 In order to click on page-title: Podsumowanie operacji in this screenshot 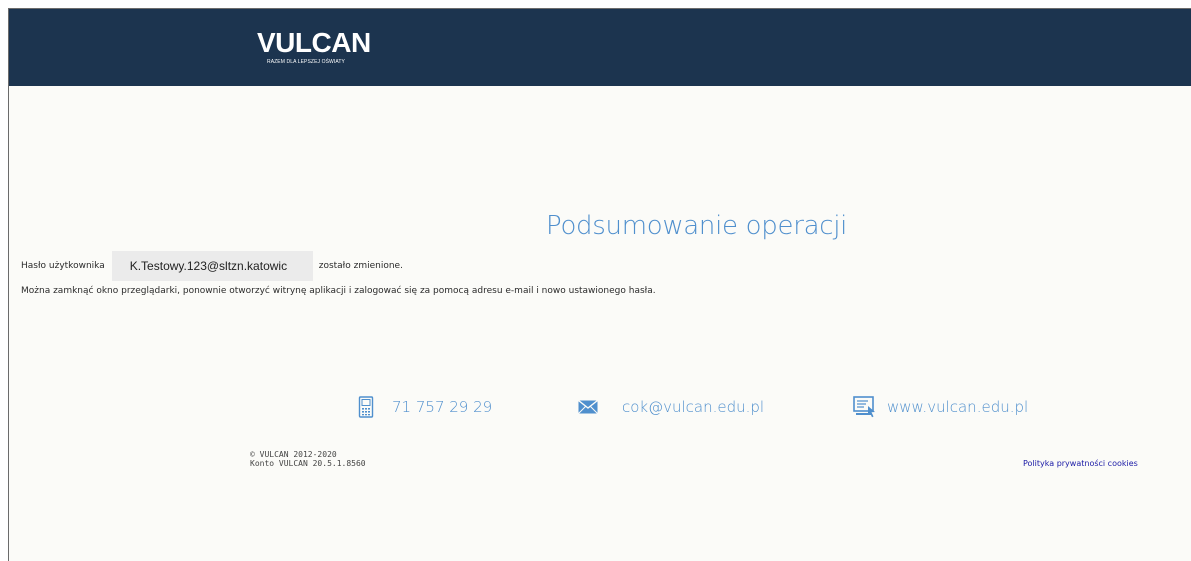, I will do `click(697, 226)`.